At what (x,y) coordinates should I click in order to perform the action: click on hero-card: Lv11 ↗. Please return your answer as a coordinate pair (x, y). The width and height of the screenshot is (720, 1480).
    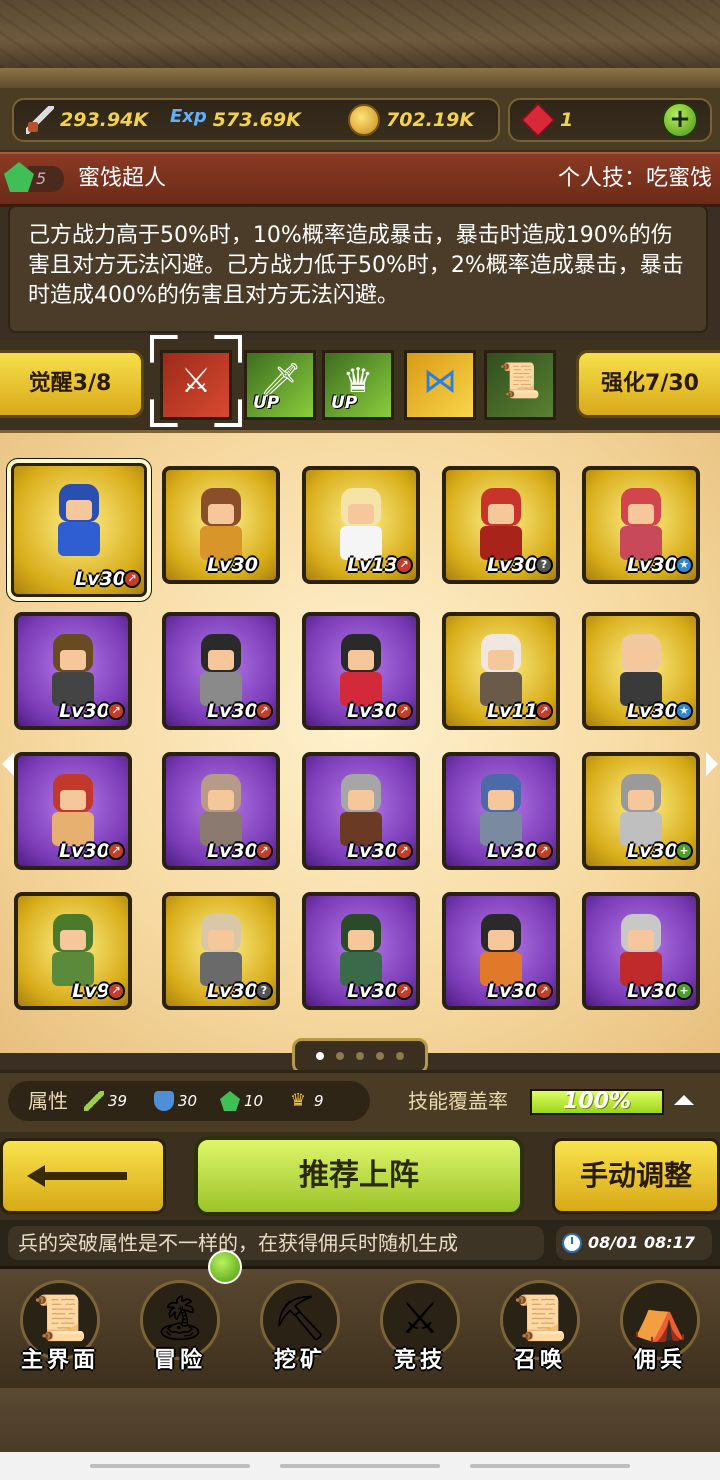
    Looking at the image, I should click on (501, 671).